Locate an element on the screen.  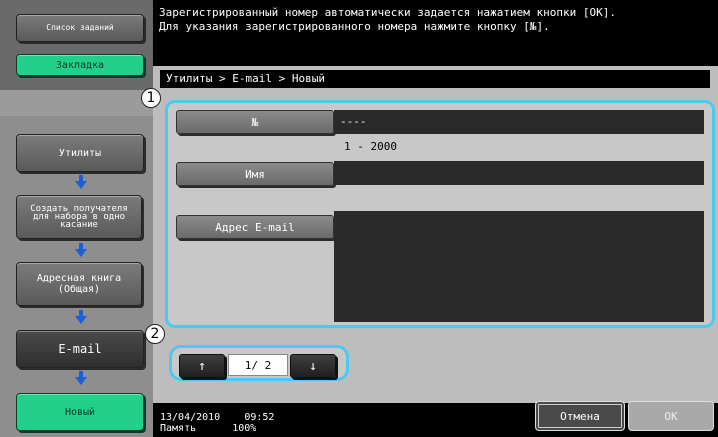
date-time: 13/04/2010 09:52 Память 100% is located at coordinates (217, 423).